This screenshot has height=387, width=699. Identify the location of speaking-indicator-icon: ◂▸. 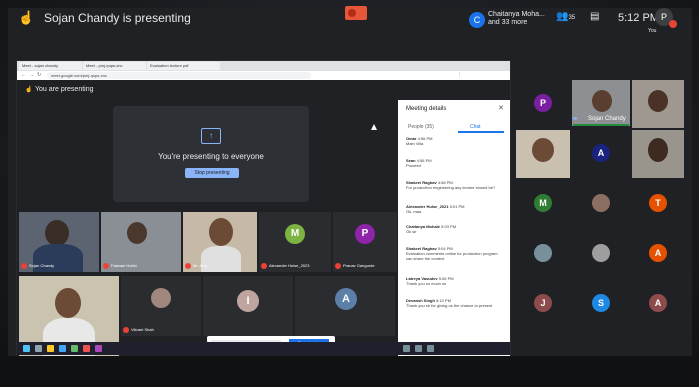
(575, 119).